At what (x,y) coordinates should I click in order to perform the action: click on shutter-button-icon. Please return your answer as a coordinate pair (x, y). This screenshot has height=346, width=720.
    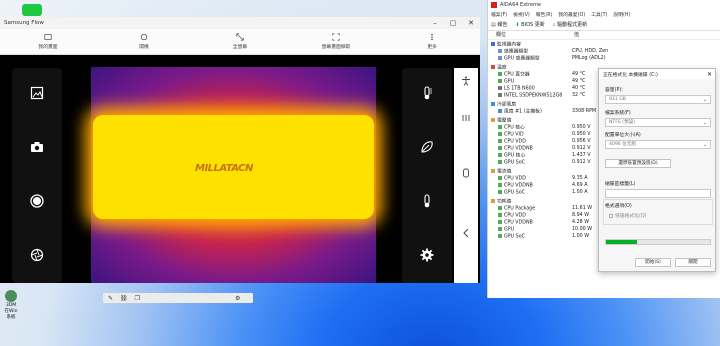
    Looking at the image, I should click on (37, 201).